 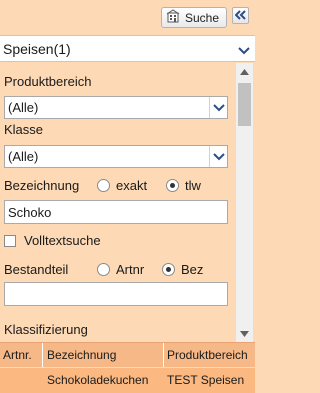 I want to click on exakt-label: exakt, so click(x=132, y=185).